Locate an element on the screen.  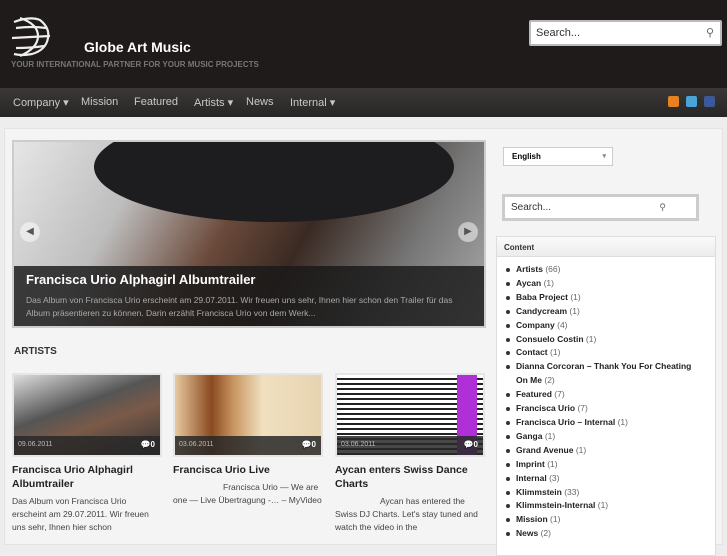
category-item: Contact (1) is located at coordinates (609, 353).